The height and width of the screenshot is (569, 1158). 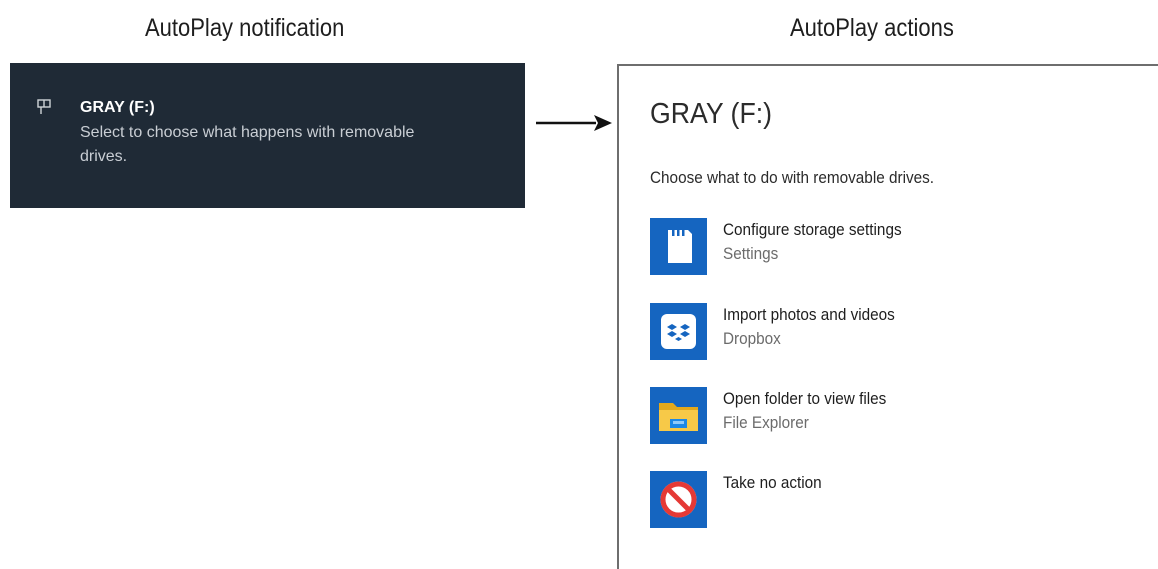 What do you see at coordinates (809, 314) in the screenshot?
I see `action-label: Import photos and videos` at bounding box center [809, 314].